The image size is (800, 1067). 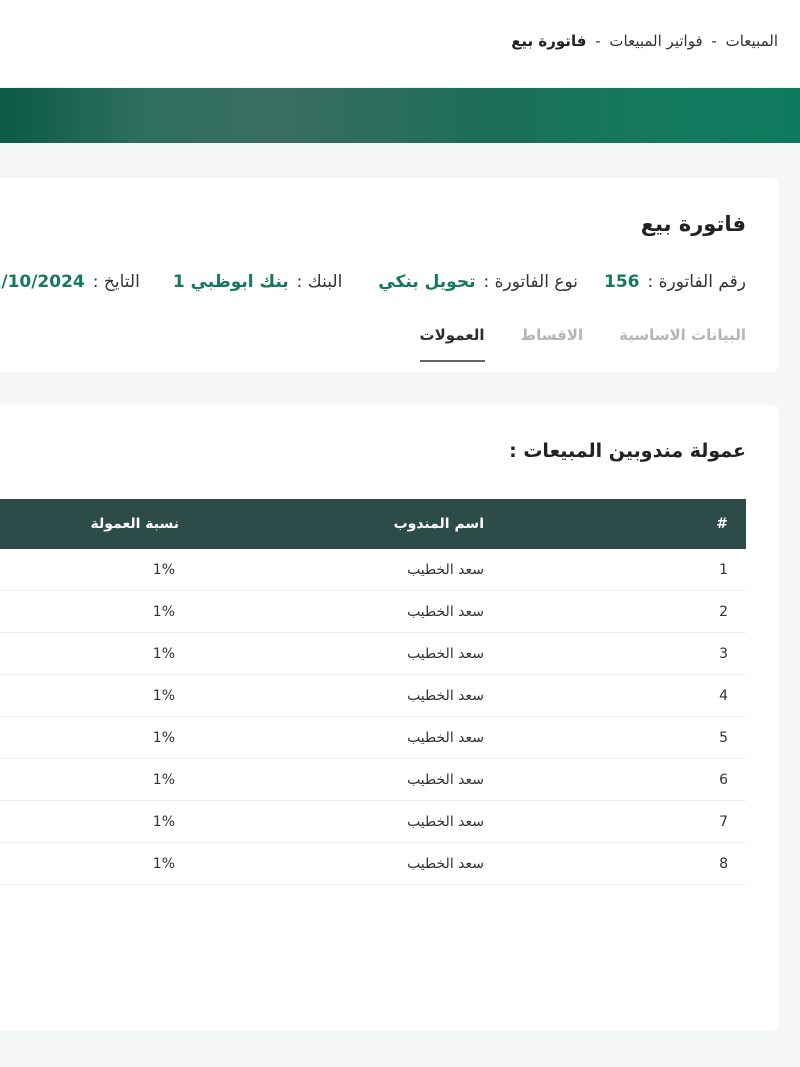 I want to click on invoice-date: التايخ : 31/10/2024, so click(x=70, y=282).